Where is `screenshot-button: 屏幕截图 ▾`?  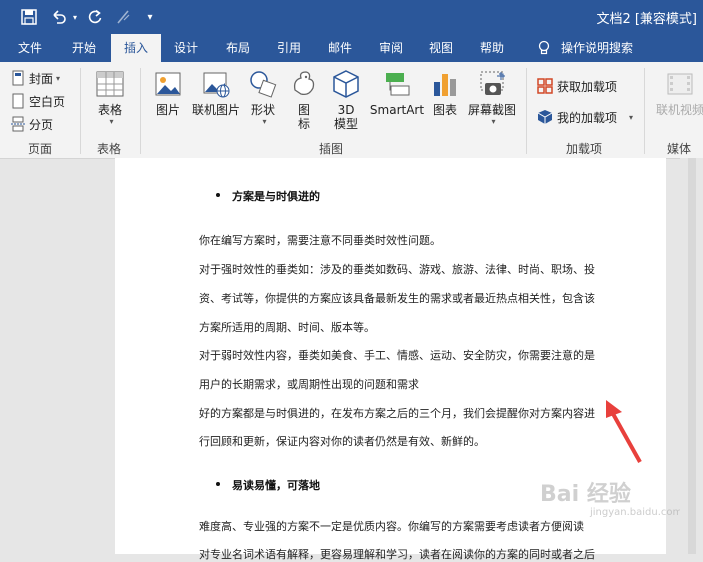 screenshot-button: 屏幕截图 ▾ is located at coordinates (492, 97).